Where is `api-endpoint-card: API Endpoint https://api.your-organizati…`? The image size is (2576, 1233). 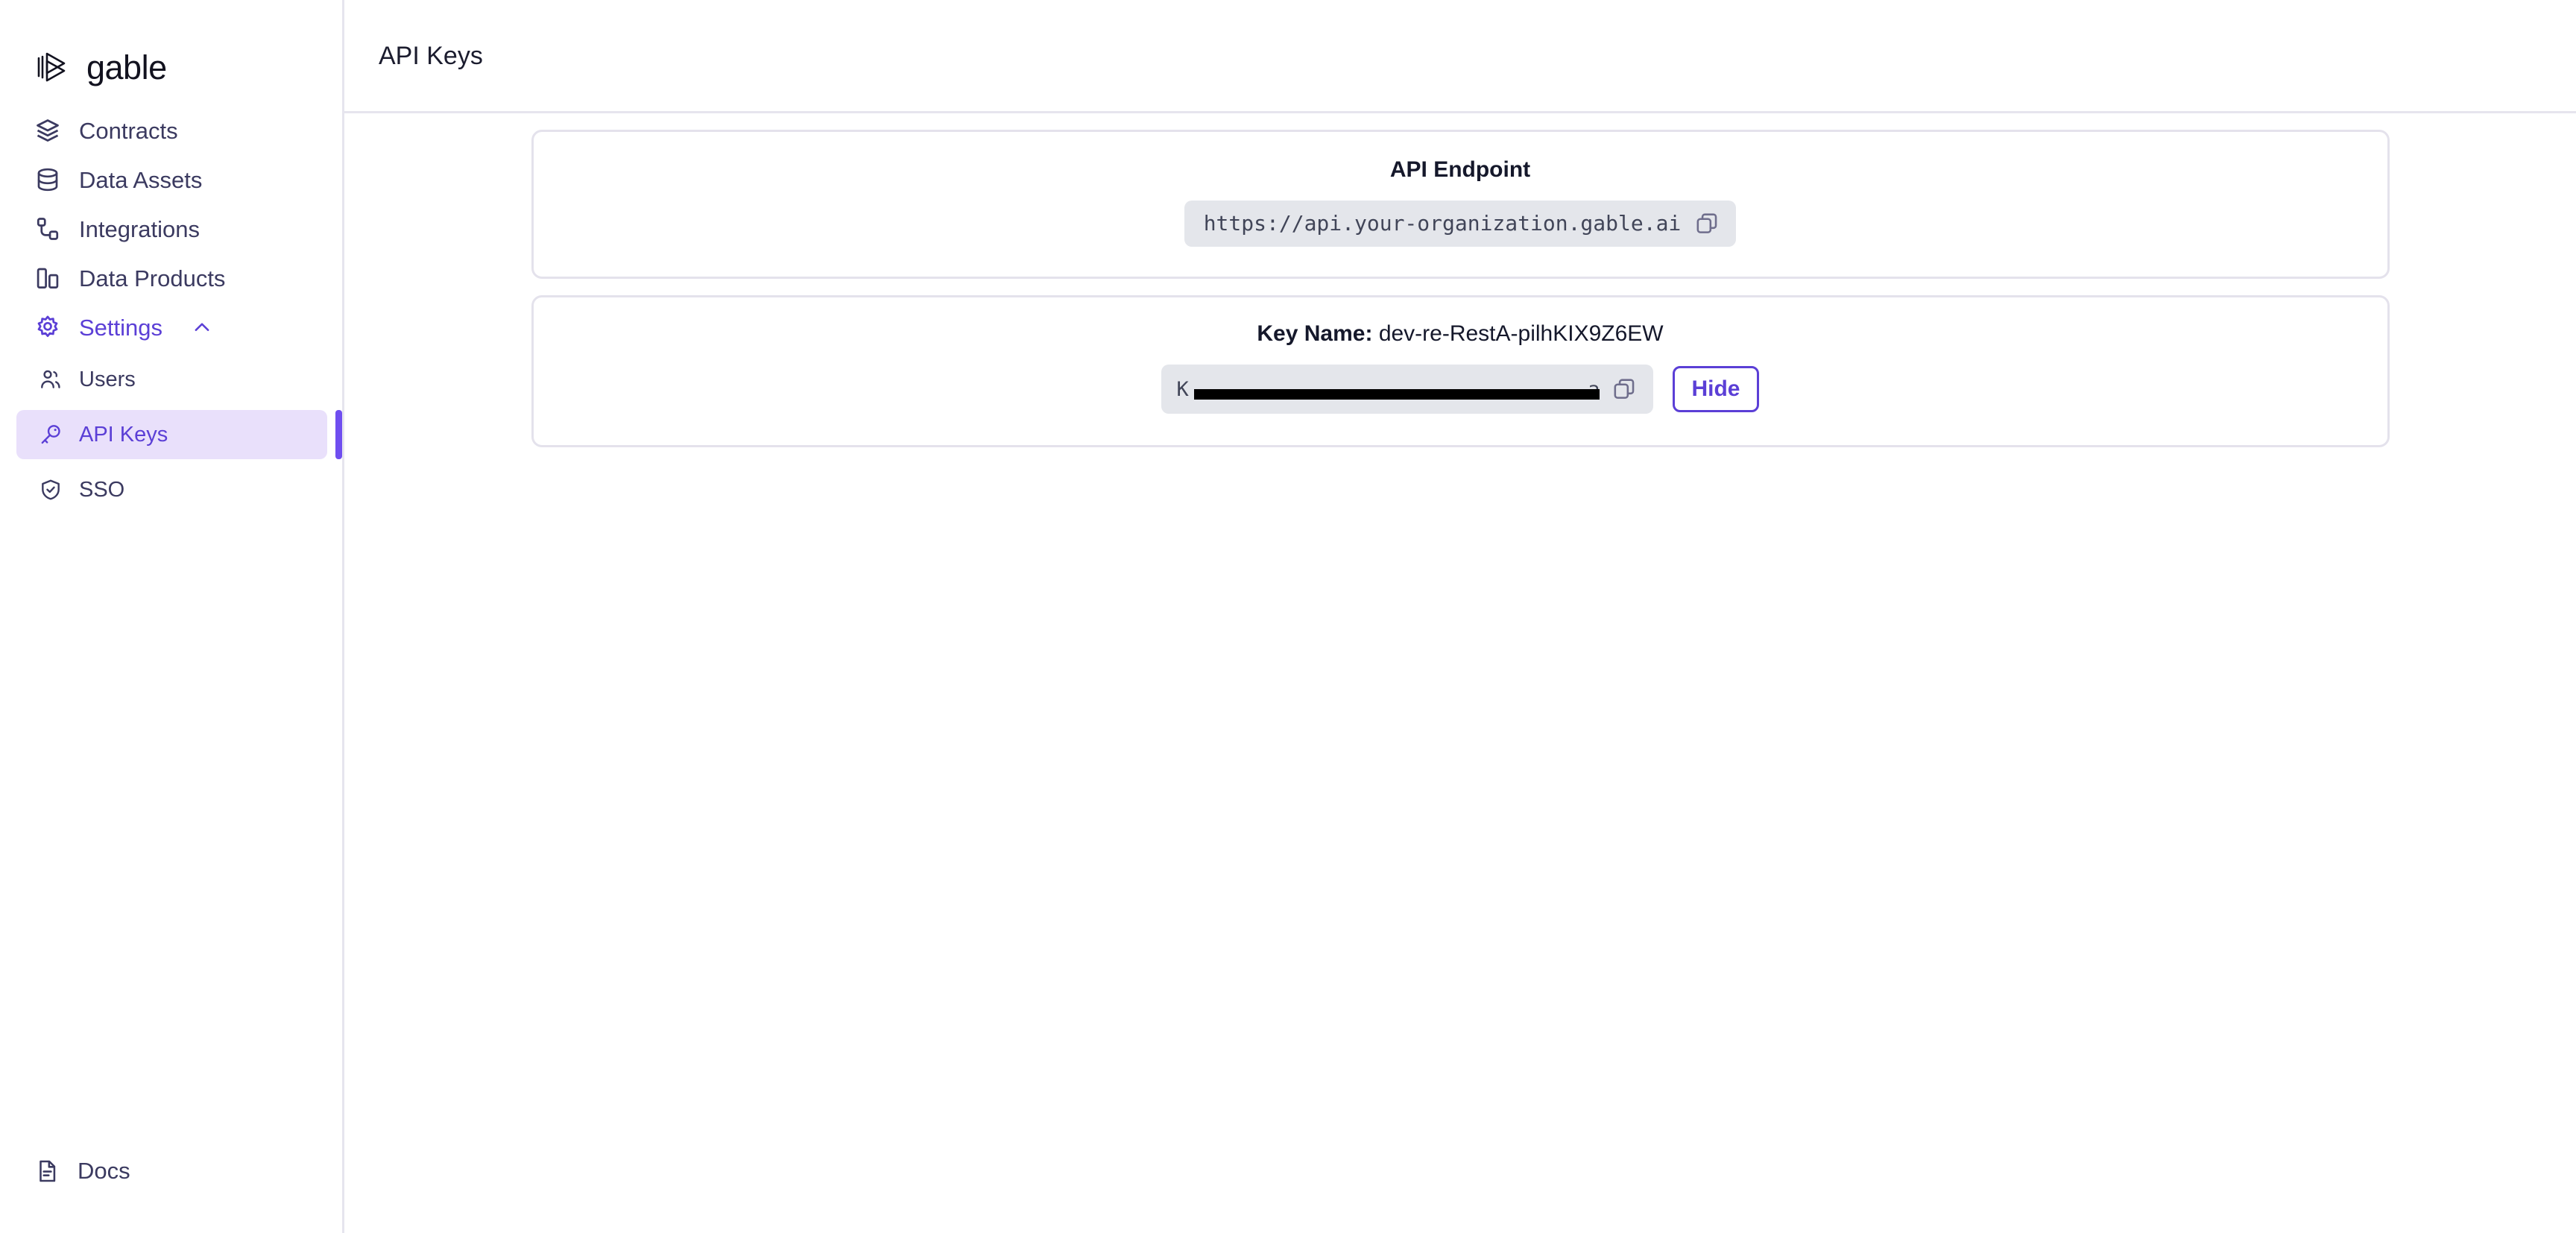
api-endpoint-card: API Endpoint https://api.your-organizati… is located at coordinates (1460, 204).